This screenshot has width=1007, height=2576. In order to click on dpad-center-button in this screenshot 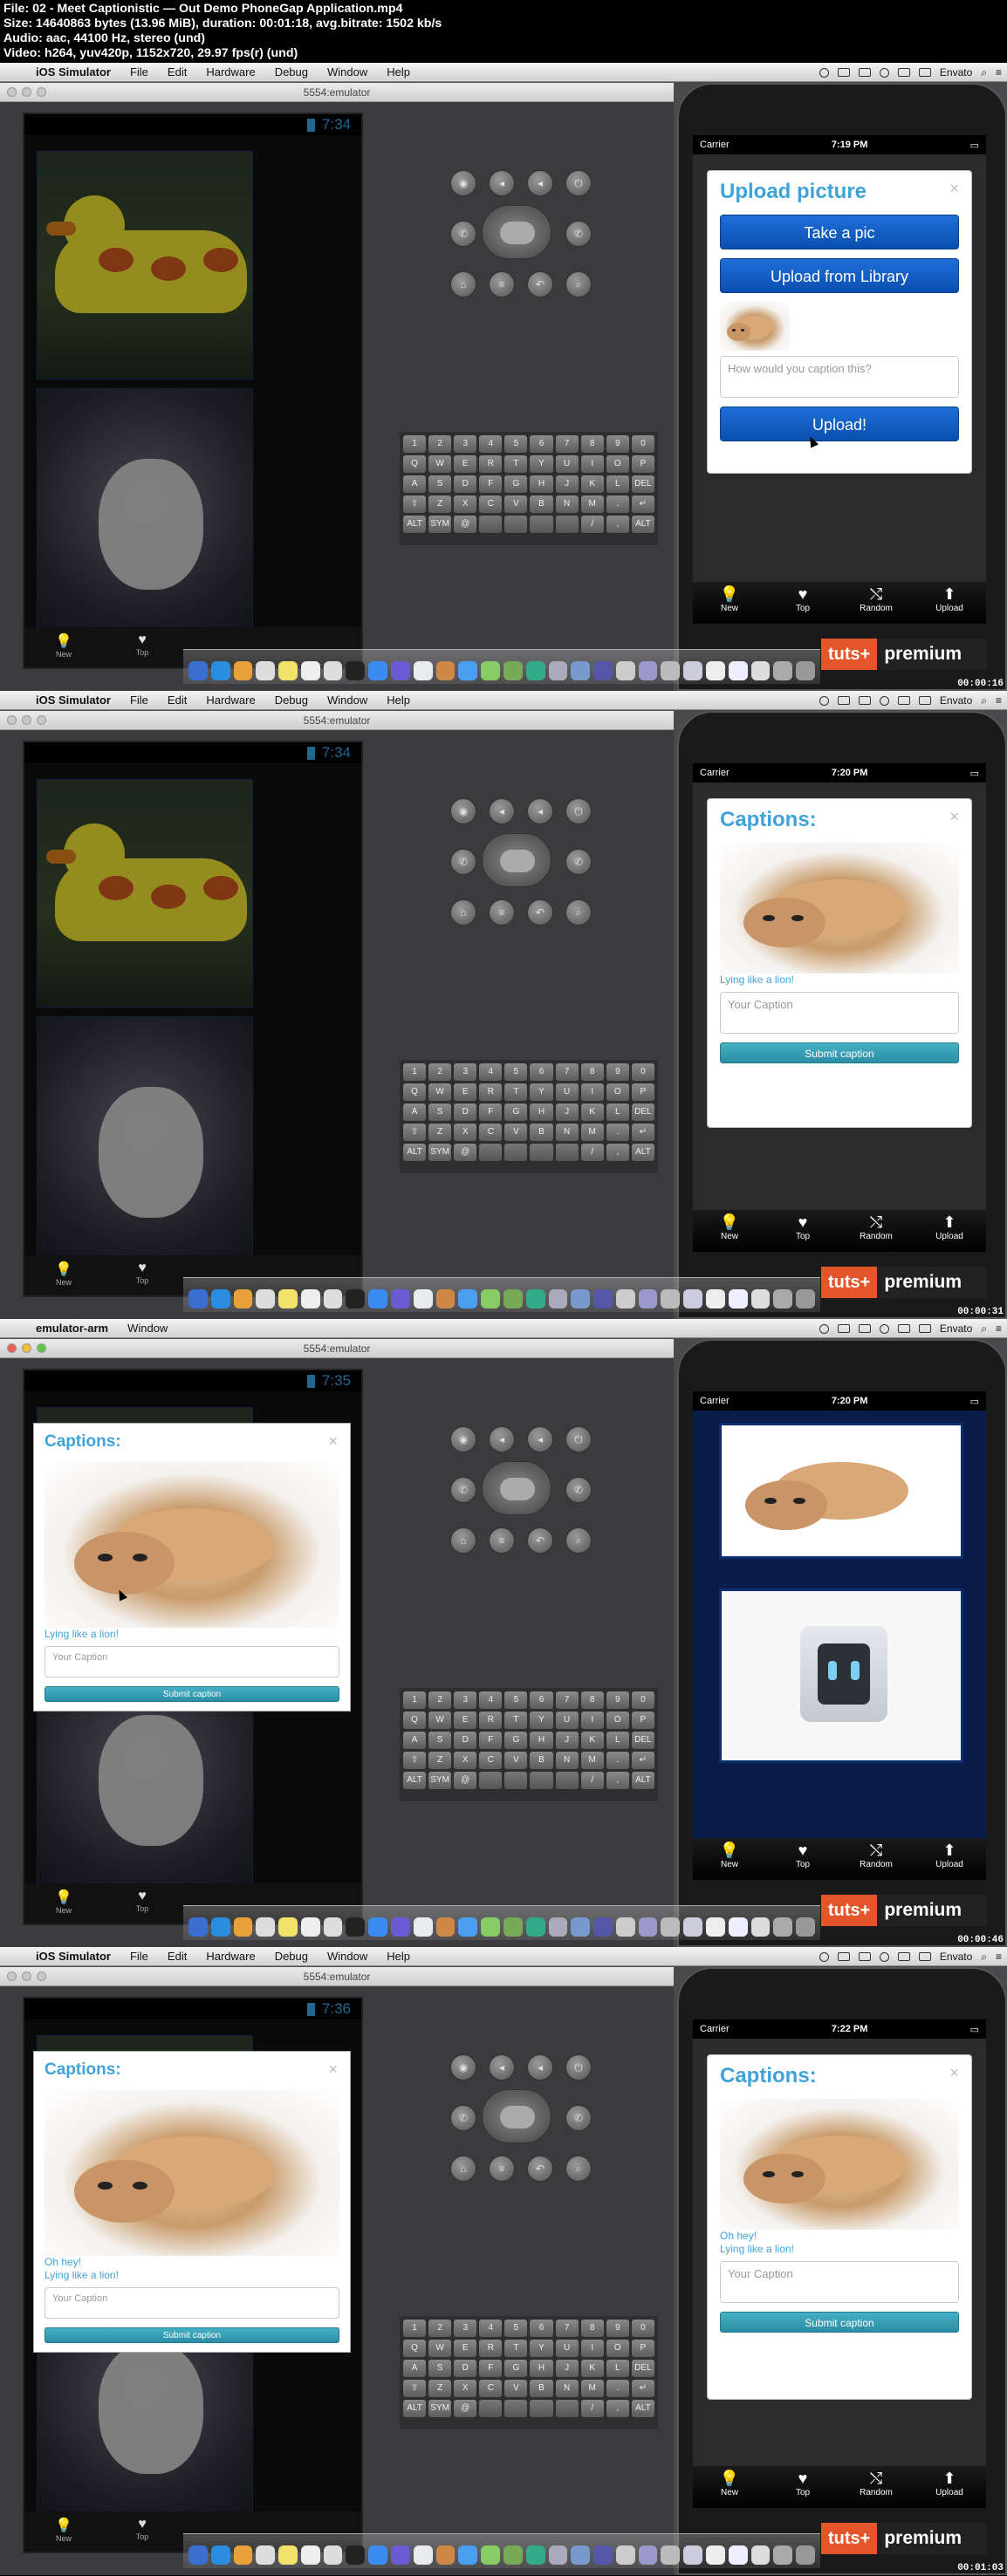, I will do `click(517, 2117)`.